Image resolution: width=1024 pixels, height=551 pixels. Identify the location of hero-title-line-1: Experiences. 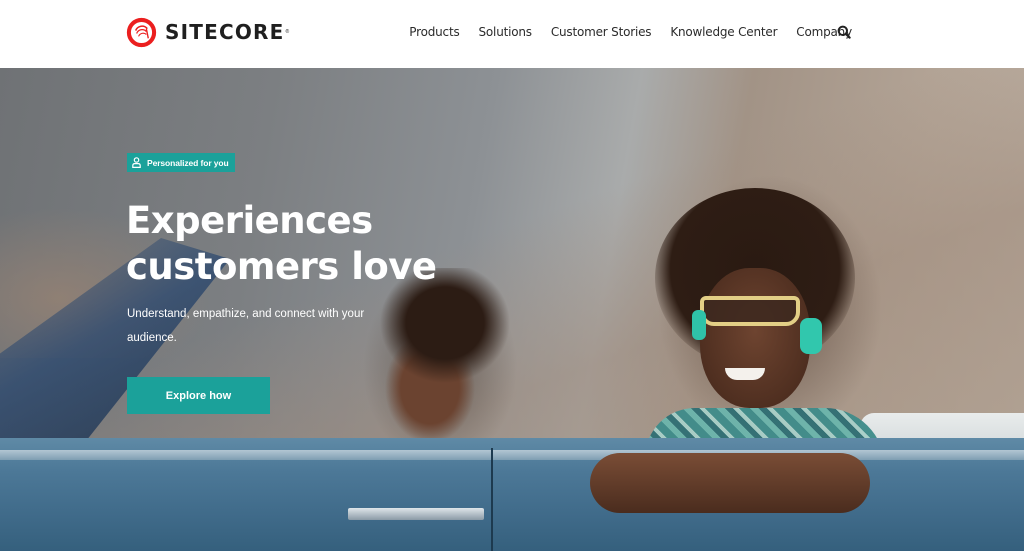
(249, 220).